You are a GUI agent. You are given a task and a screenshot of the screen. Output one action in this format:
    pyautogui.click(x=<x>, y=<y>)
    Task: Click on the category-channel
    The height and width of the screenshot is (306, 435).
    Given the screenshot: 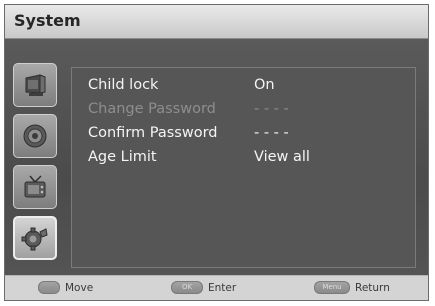 What is the action you would take?
    pyautogui.click(x=35, y=187)
    